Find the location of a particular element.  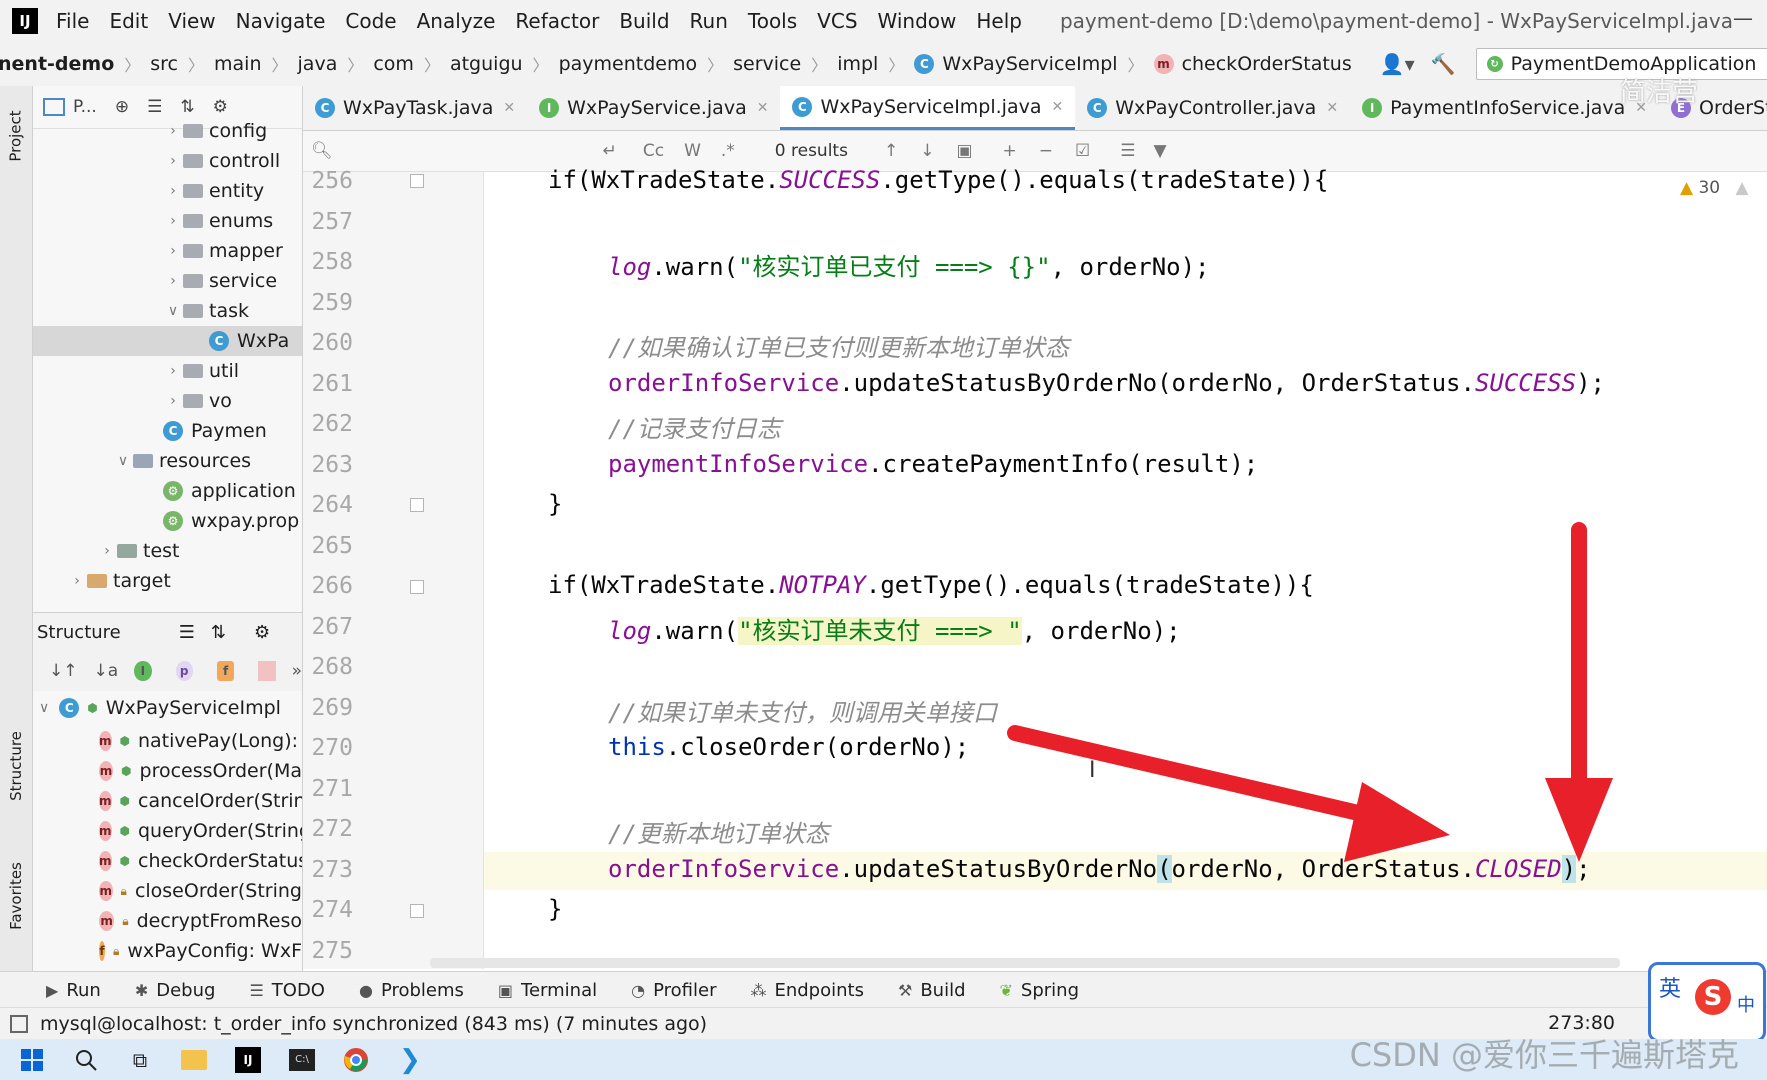

windows-start-icon is located at coordinates (32, 1060).